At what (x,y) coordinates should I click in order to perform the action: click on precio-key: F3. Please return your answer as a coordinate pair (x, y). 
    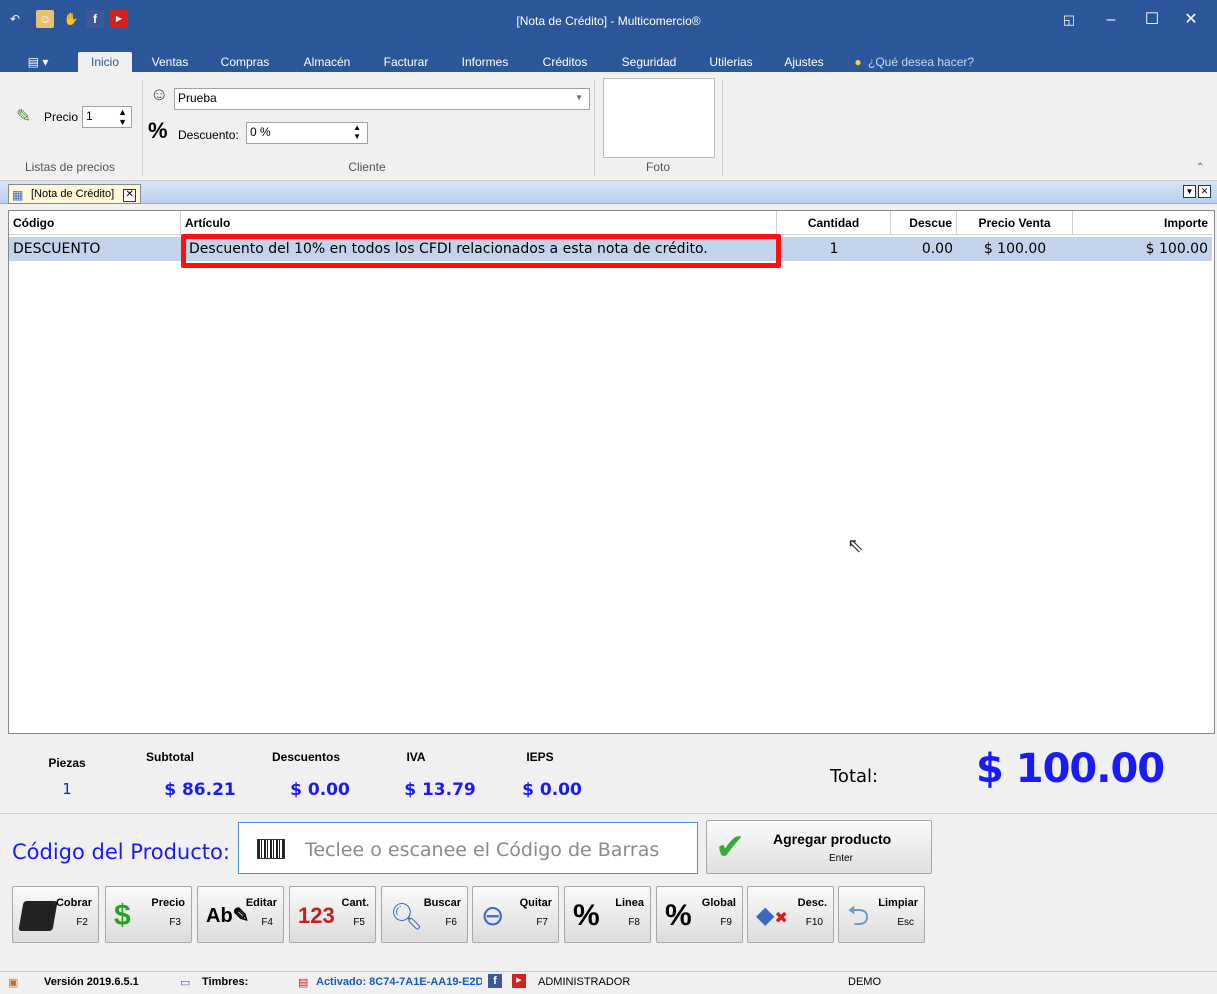
    Looking at the image, I should click on (175, 922).